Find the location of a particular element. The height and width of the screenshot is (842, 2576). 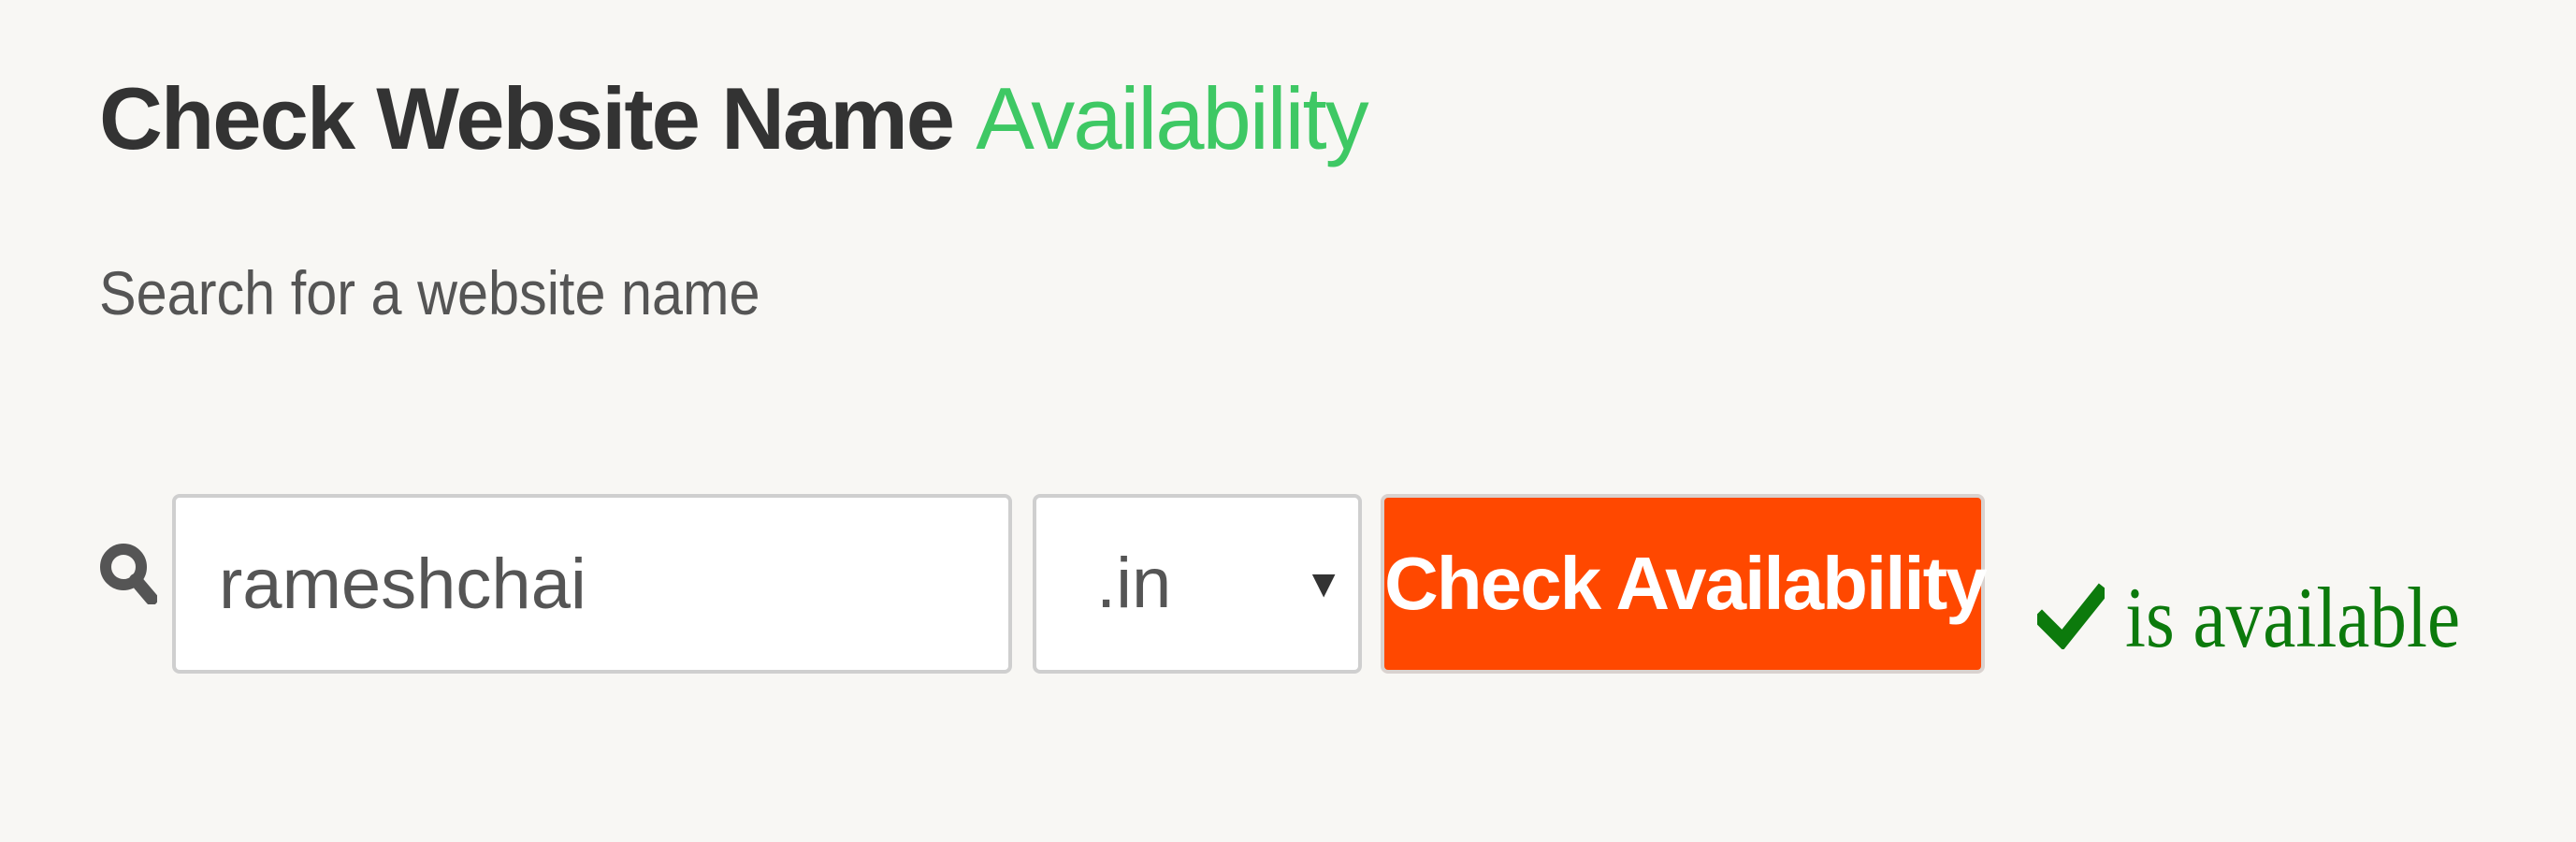

title-accent: Availability is located at coordinates (1172, 118).